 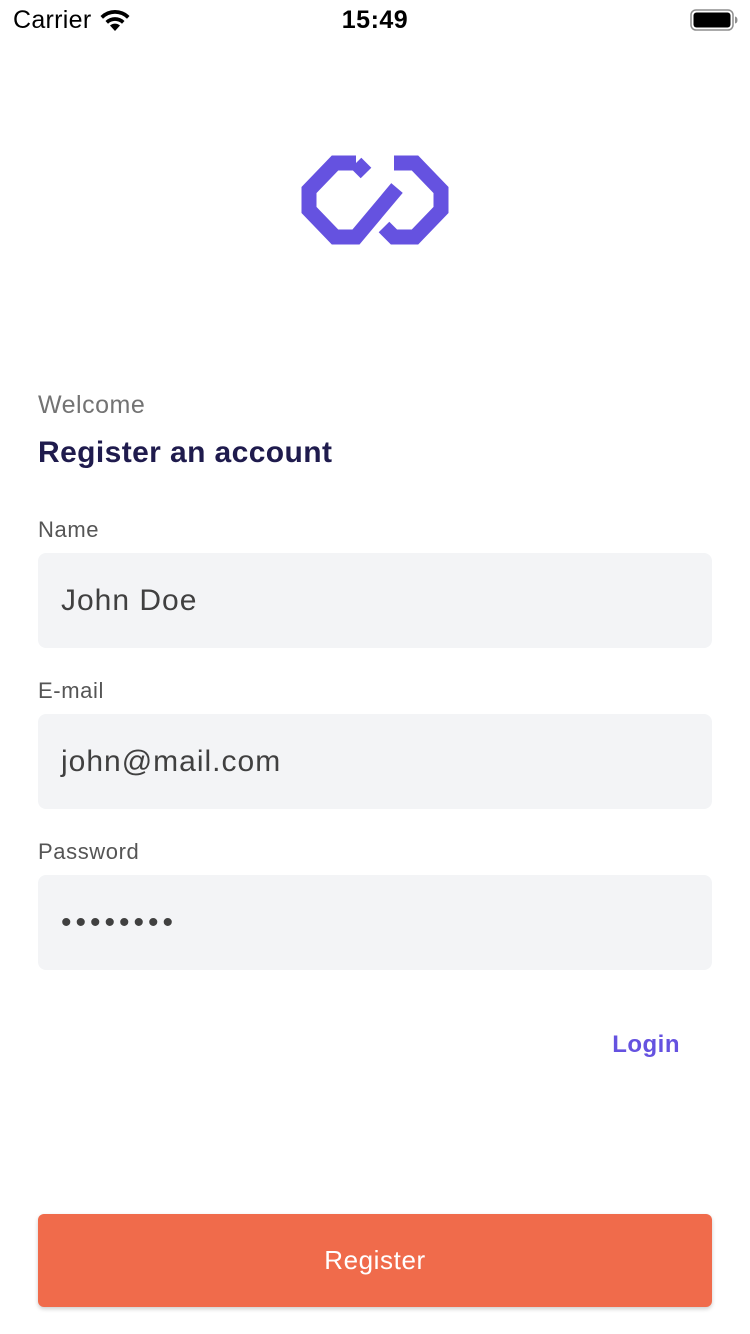 I want to click on infinity-logo-icon, so click(x=375, y=200).